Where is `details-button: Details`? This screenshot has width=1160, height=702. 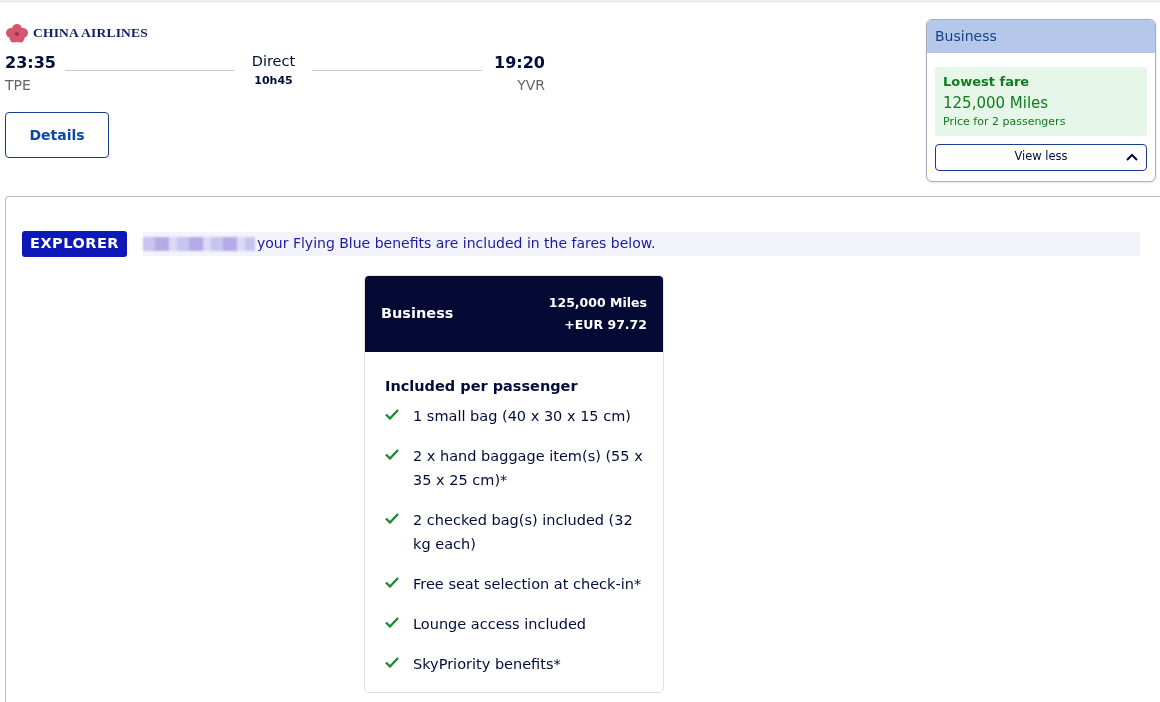
details-button: Details is located at coordinates (57, 135).